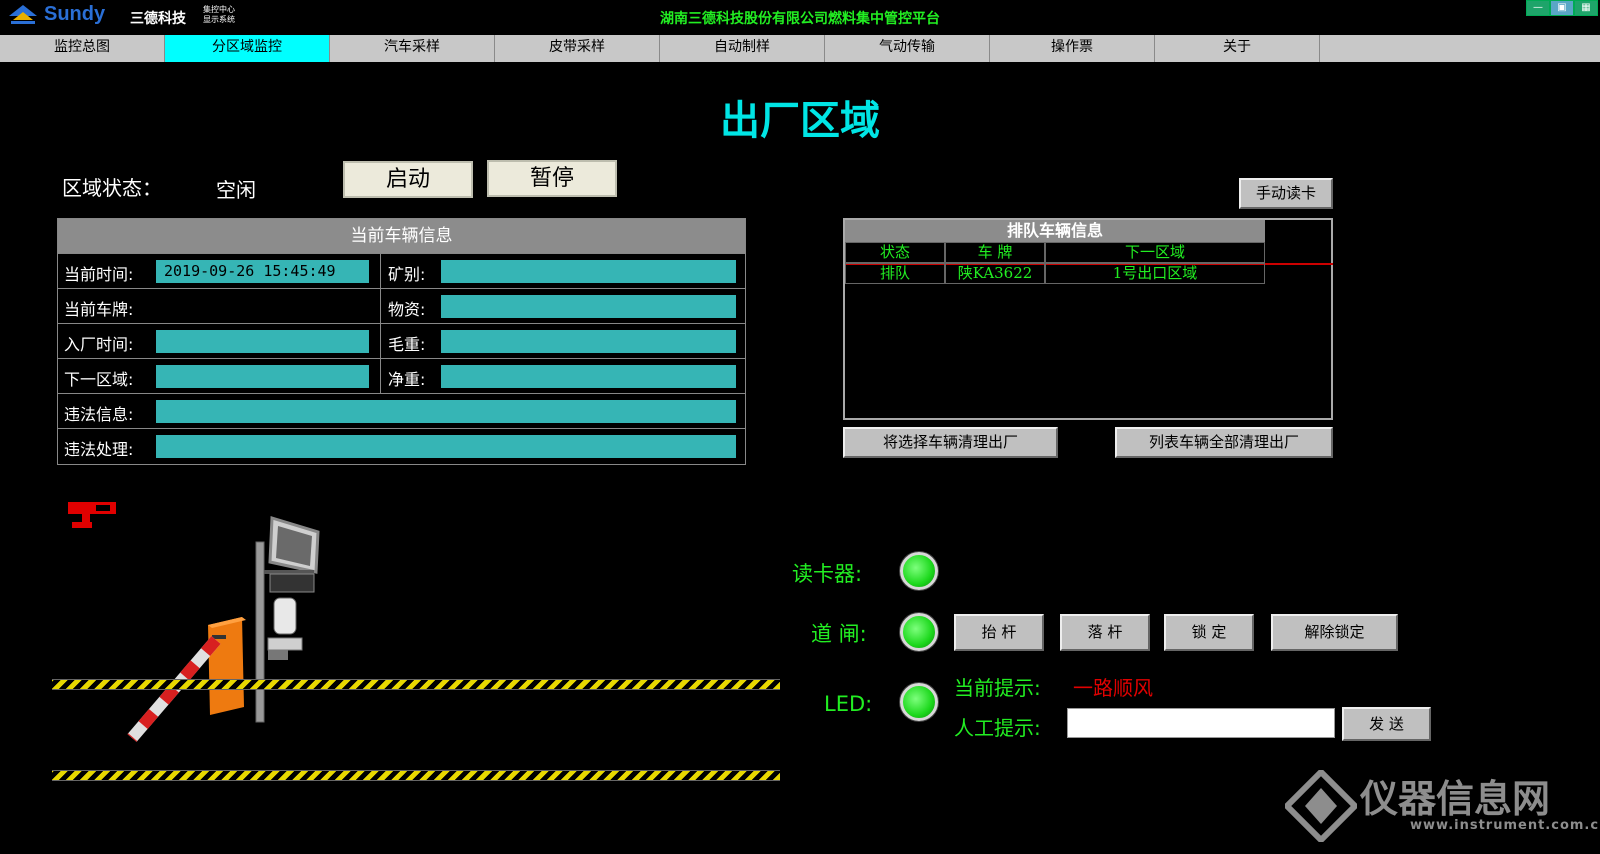 This screenshot has width=1600, height=854. I want to click on net-weight-field, so click(588, 376).